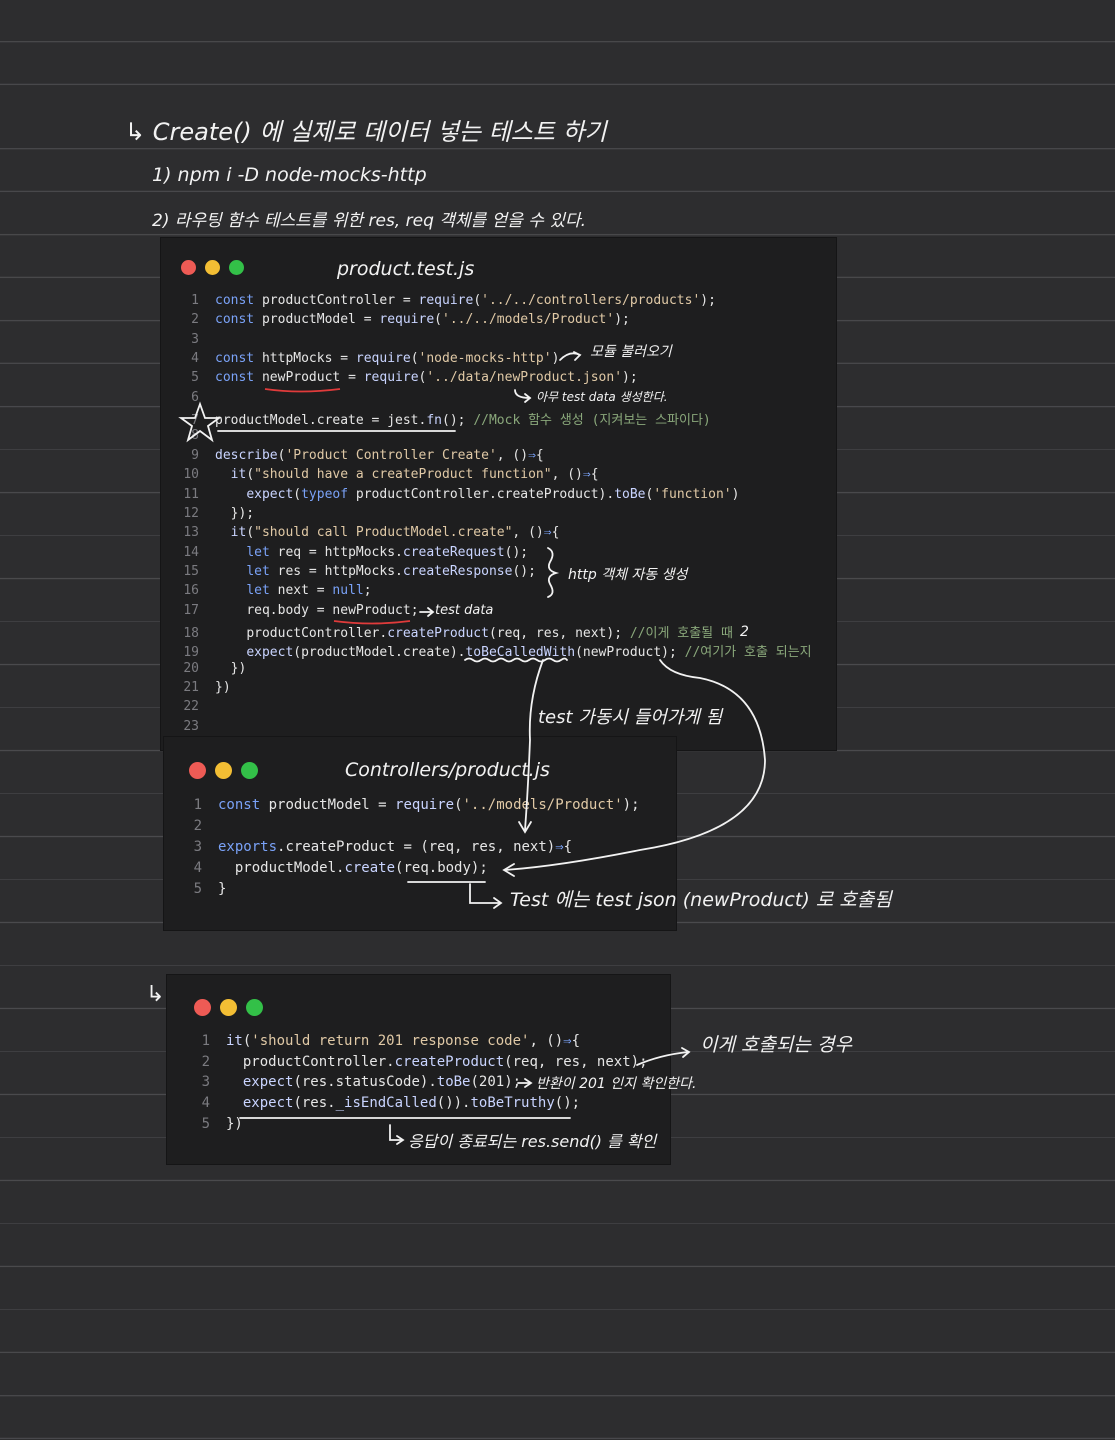 Image resolution: width=1115 pixels, height=1440 pixels. What do you see at coordinates (155, 994) in the screenshot?
I see `note-arrow-marker: ↳` at bounding box center [155, 994].